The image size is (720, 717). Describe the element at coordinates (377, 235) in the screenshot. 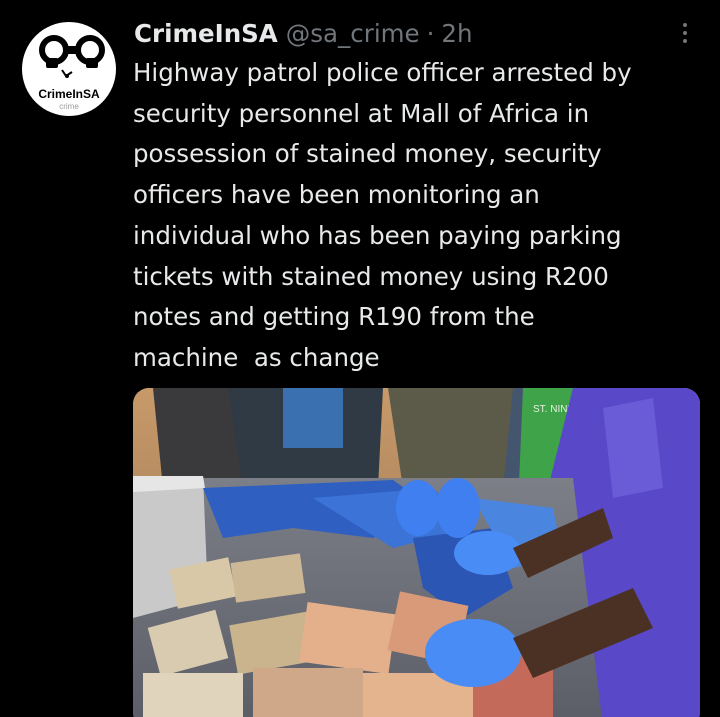

I see `tweet-text-line: individual who has been paying parking` at that location.